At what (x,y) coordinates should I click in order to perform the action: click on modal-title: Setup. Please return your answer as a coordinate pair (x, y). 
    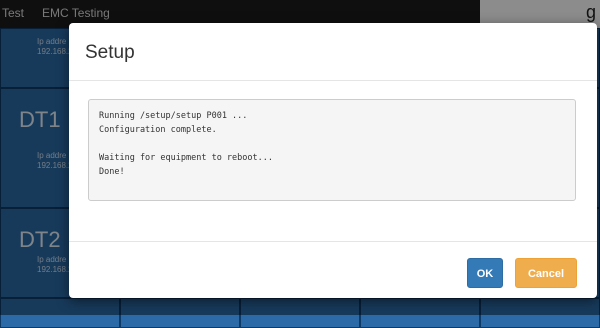
    Looking at the image, I should click on (110, 52).